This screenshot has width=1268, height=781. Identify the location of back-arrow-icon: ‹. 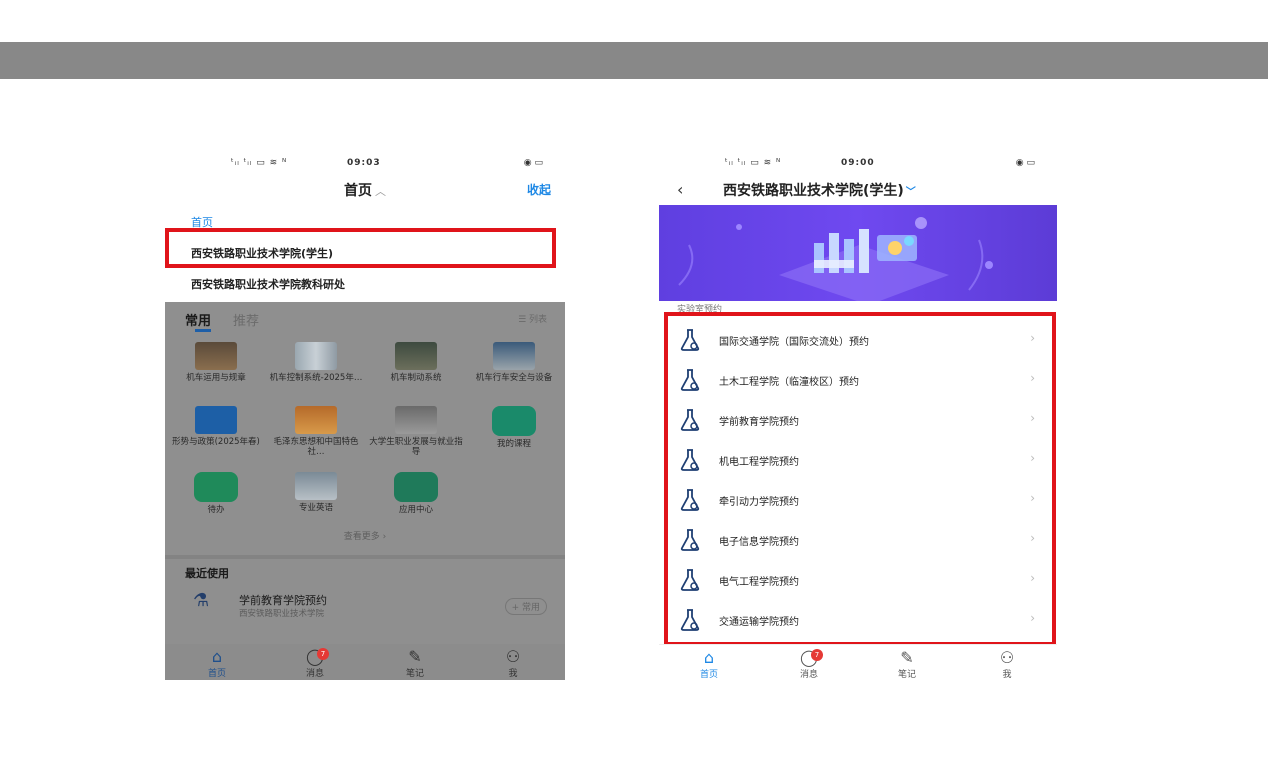
(680, 189).